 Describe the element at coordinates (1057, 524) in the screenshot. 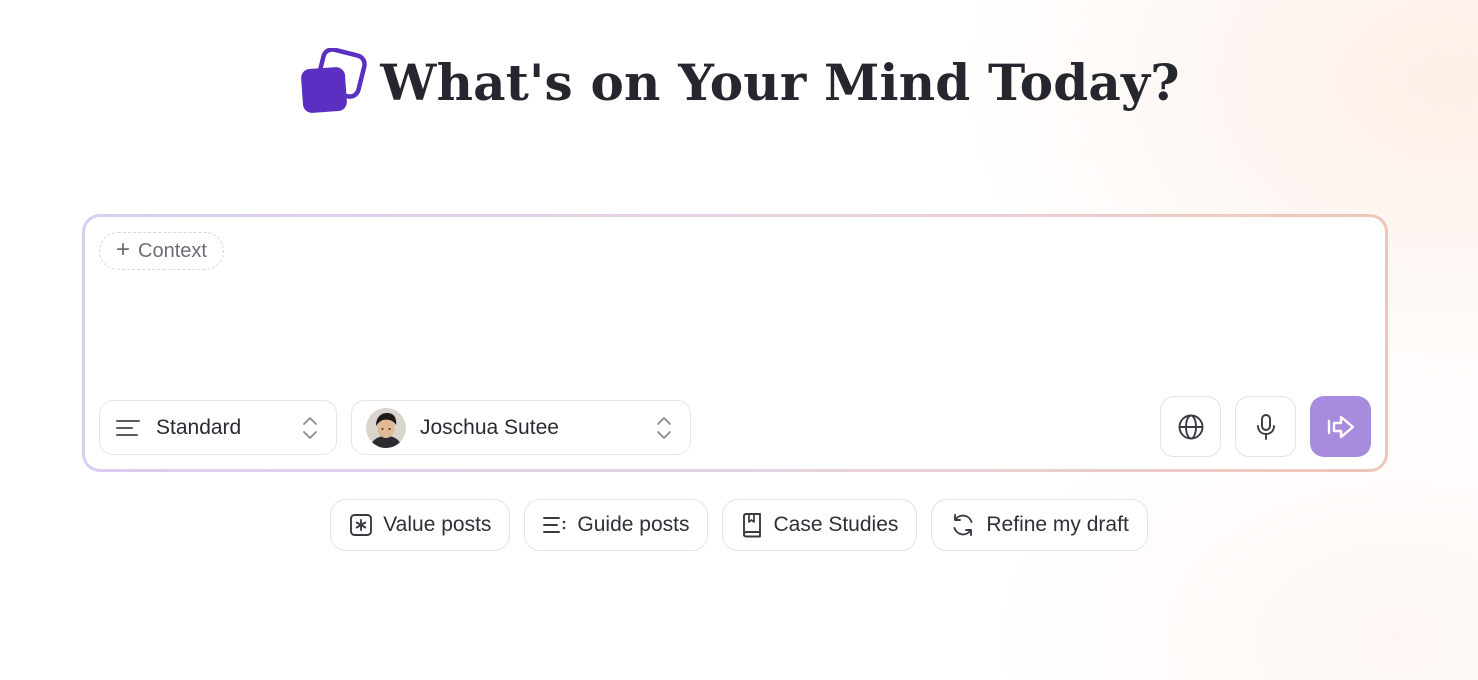

I see `suggestion-label: Refine my draft` at that location.